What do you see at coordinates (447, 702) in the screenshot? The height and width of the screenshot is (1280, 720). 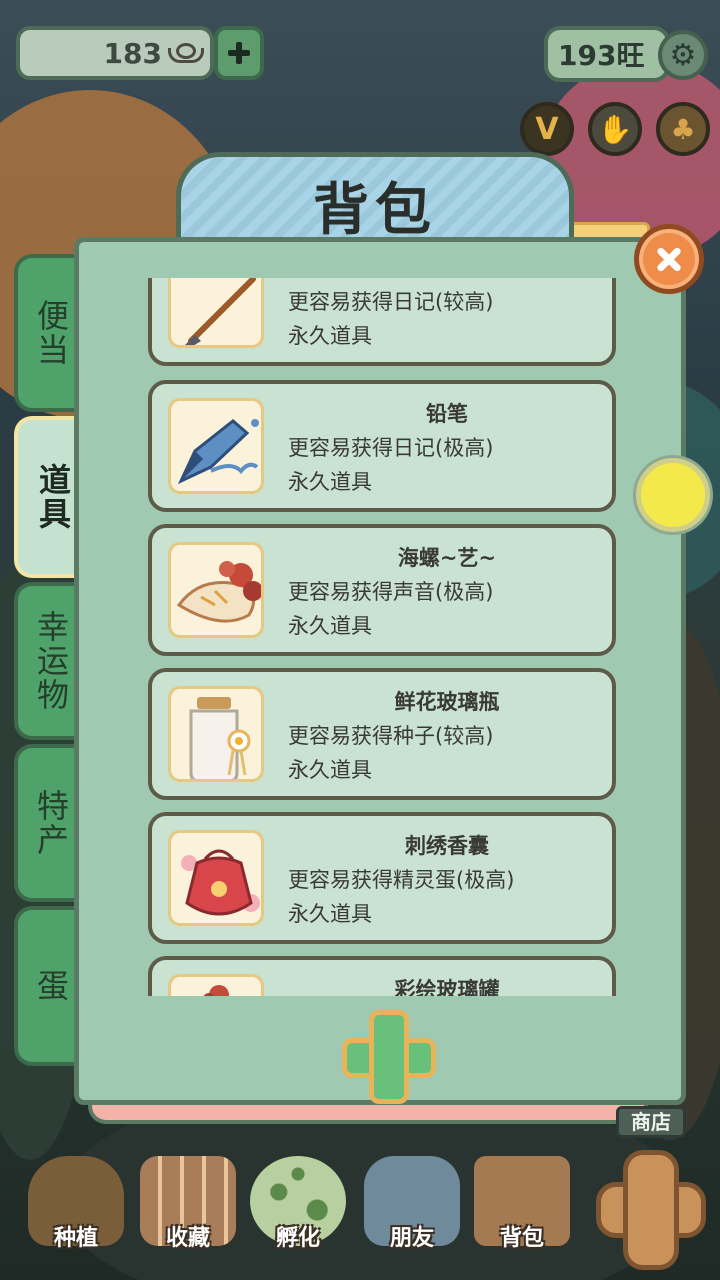 I see `item-name: 鲜花玻璃瓶` at bounding box center [447, 702].